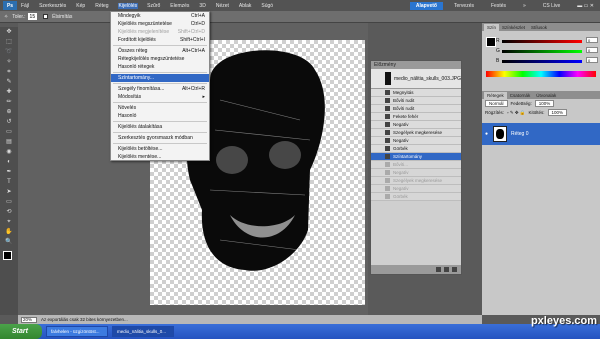  What do you see at coordinates (160, 16) in the screenshot?
I see `select-menu-item: Mindegyik Ctrl+A` at bounding box center [160, 16].